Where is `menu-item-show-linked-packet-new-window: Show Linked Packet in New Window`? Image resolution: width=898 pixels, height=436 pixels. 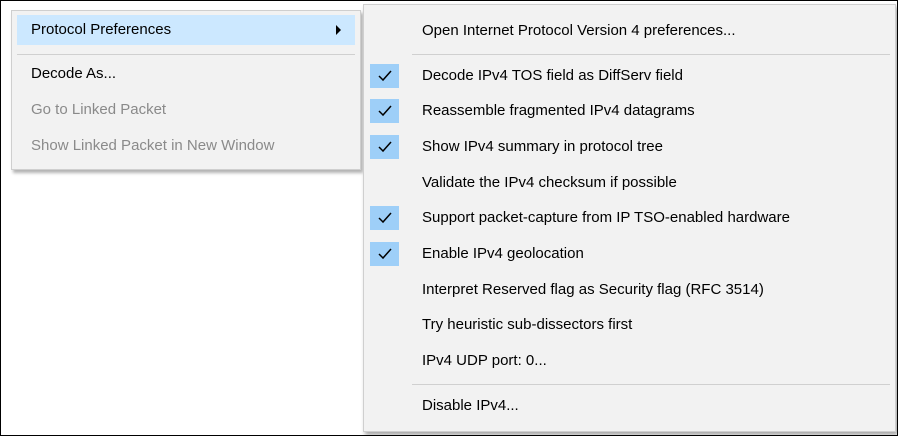
menu-item-show-linked-packet-new-window: Show Linked Packet in New Window is located at coordinates (186, 146).